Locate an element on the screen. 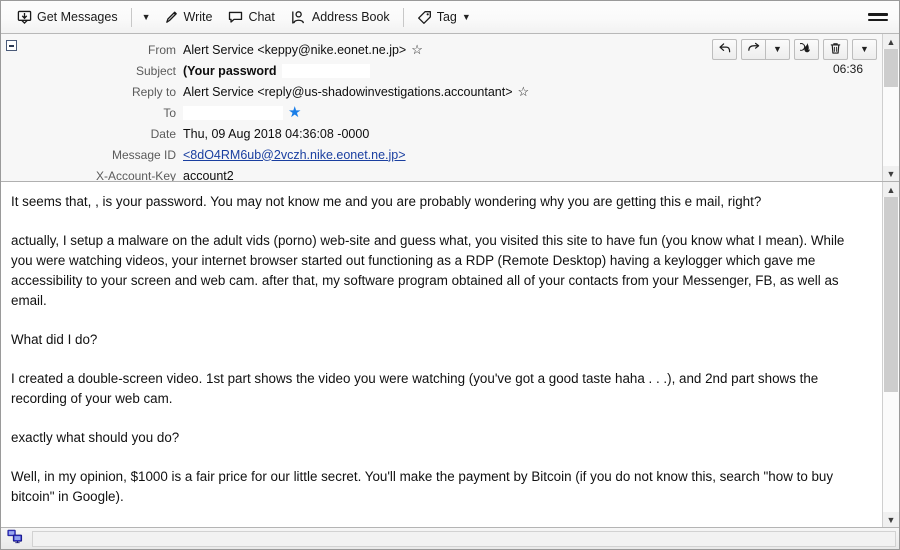 This screenshot has height=550, width=900. forward-dropdown-button: ▼ is located at coordinates (777, 49).